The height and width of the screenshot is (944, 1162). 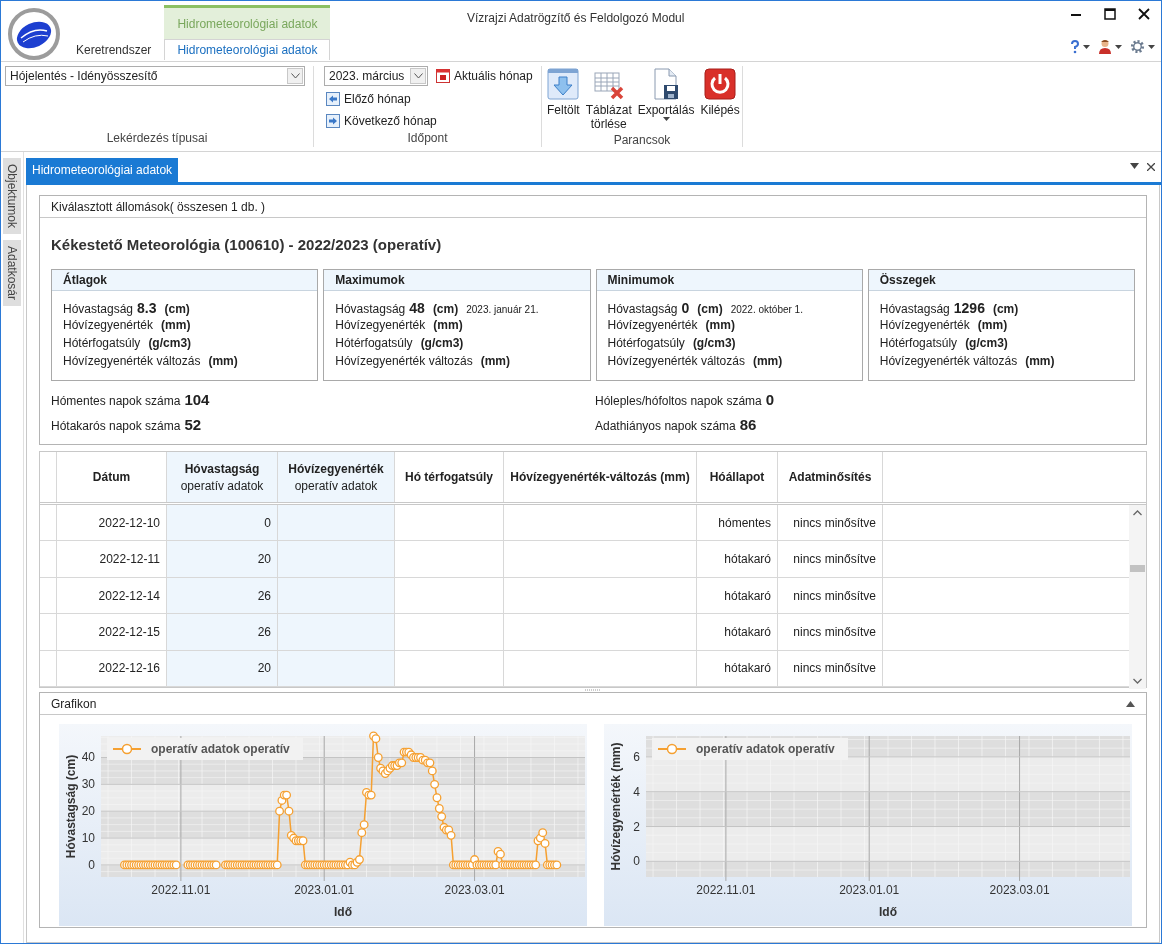 What do you see at coordinates (370, 280) in the screenshot?
I see `card-title: Maximumok` at bounding box center [370, 280].